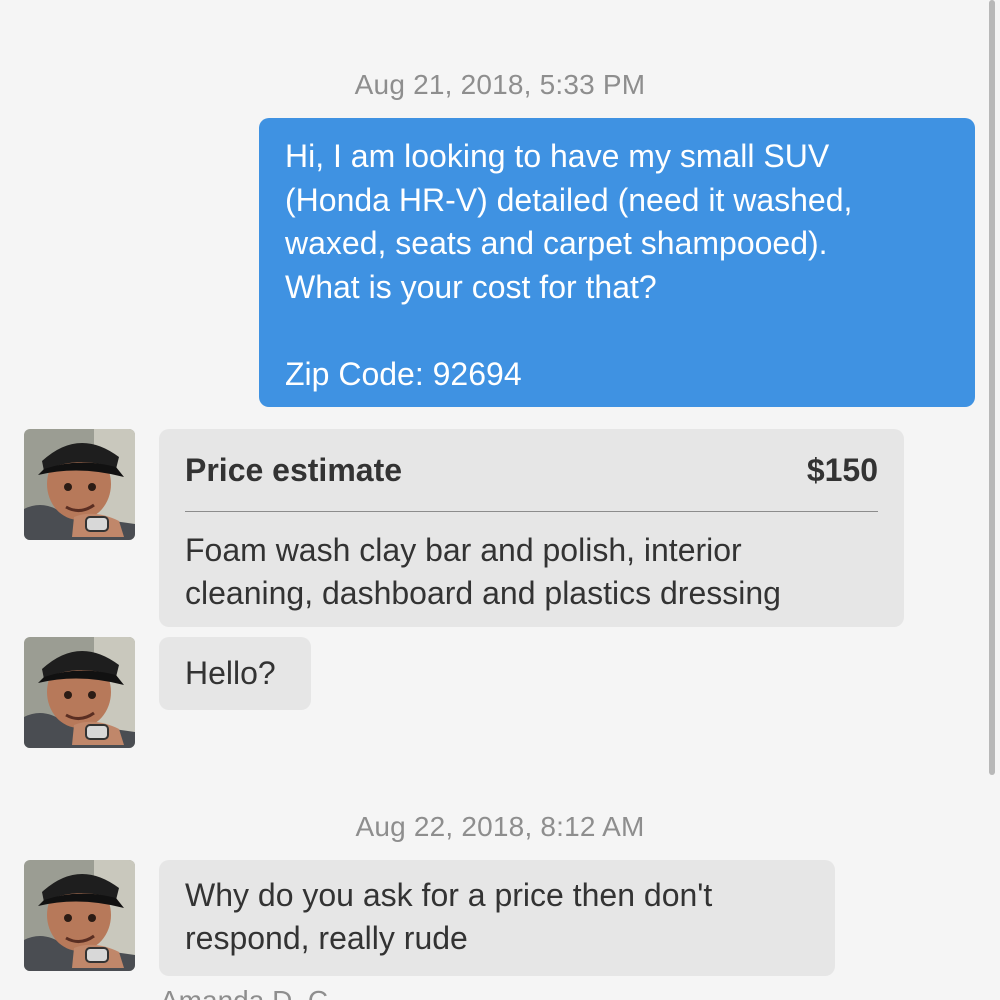  What do you see at coordinates (500, 84) in the screenshot?
I see `timestamp: Aug 21, 2018, 5:33 PM` at bounding box center [500, 84].